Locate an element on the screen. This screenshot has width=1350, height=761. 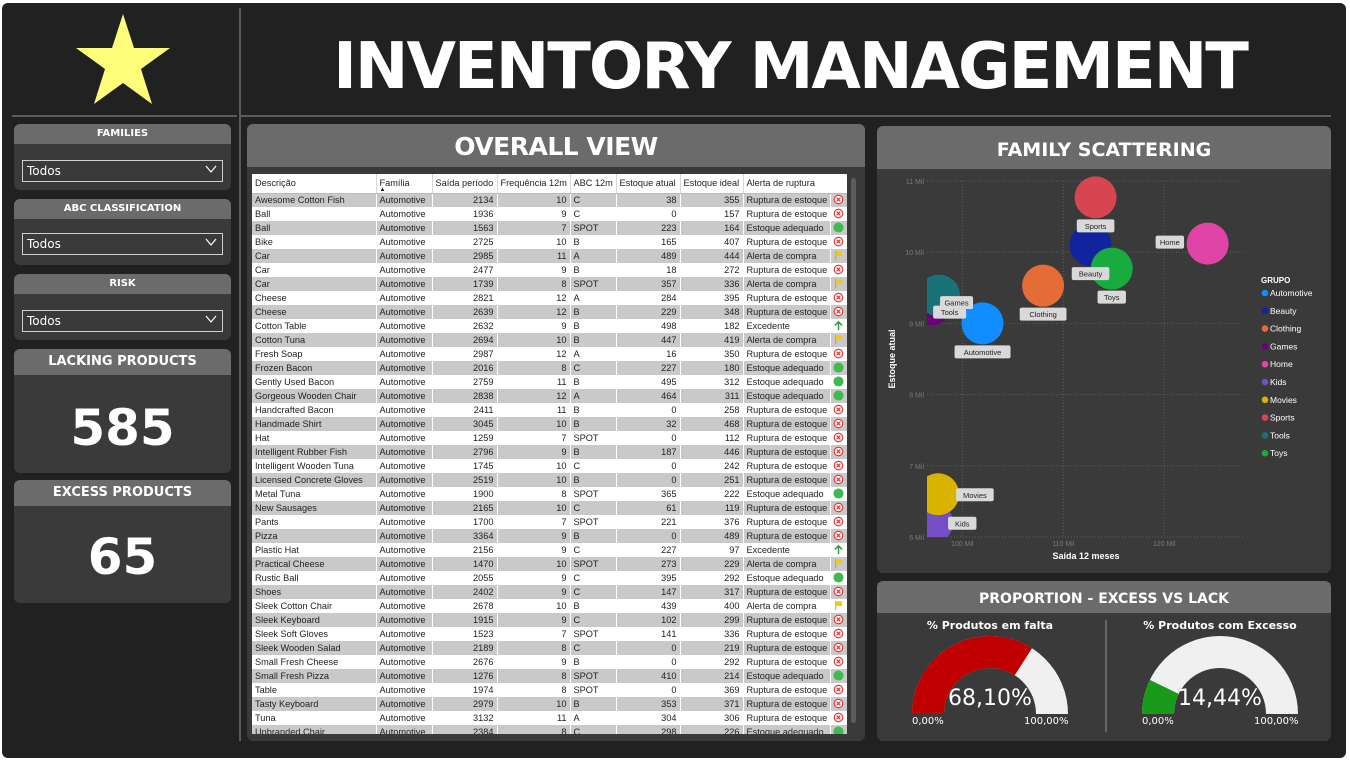
table-cell: 11 is located at coordinates (534, 382).